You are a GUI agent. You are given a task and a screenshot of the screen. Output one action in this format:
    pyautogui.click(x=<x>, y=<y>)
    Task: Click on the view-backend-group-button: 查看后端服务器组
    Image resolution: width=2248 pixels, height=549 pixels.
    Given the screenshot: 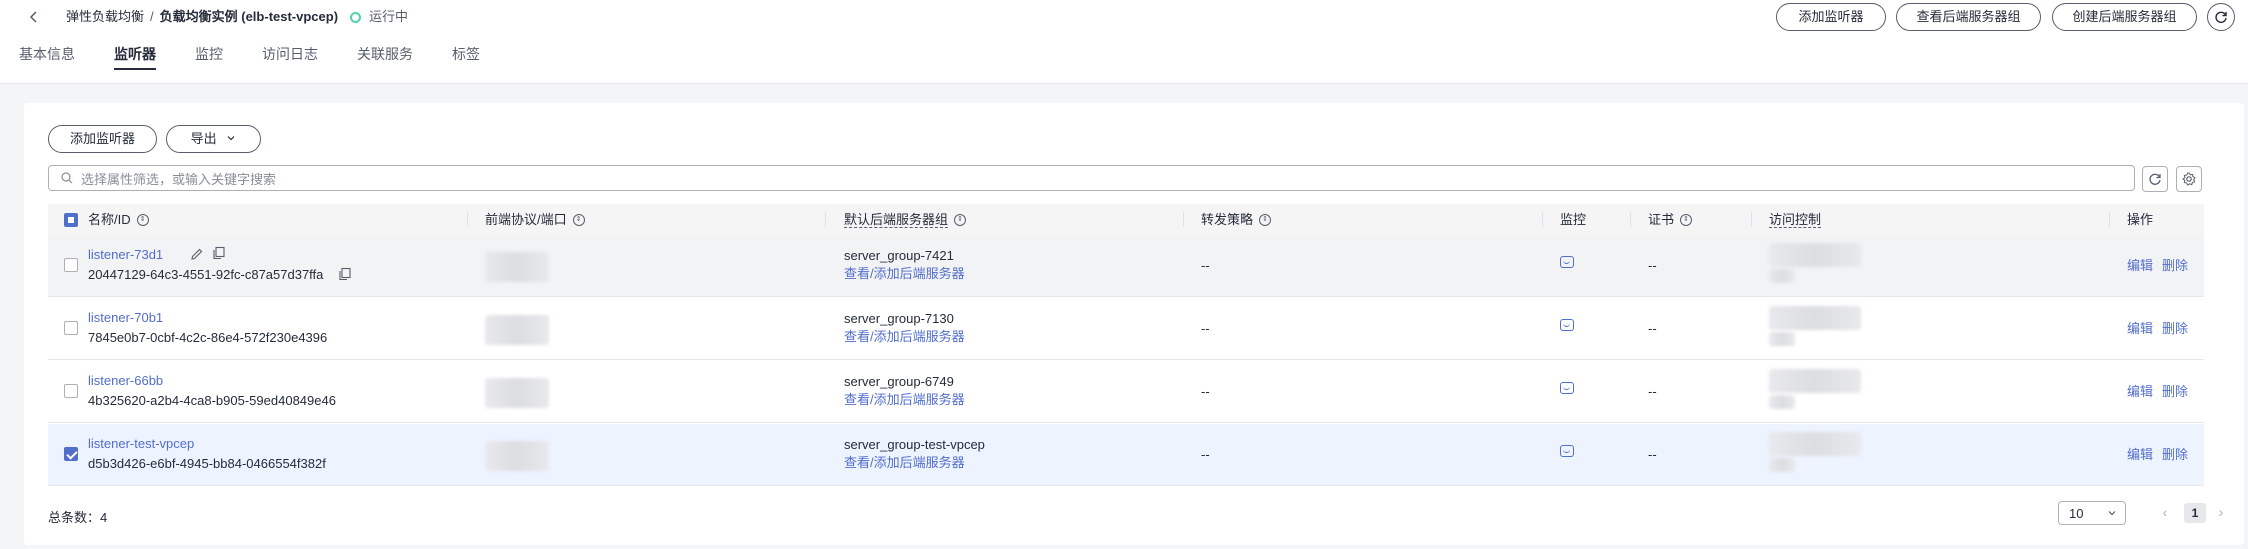 What is the action you would take?
    pyautogui.click(x=1968, y=17)
    